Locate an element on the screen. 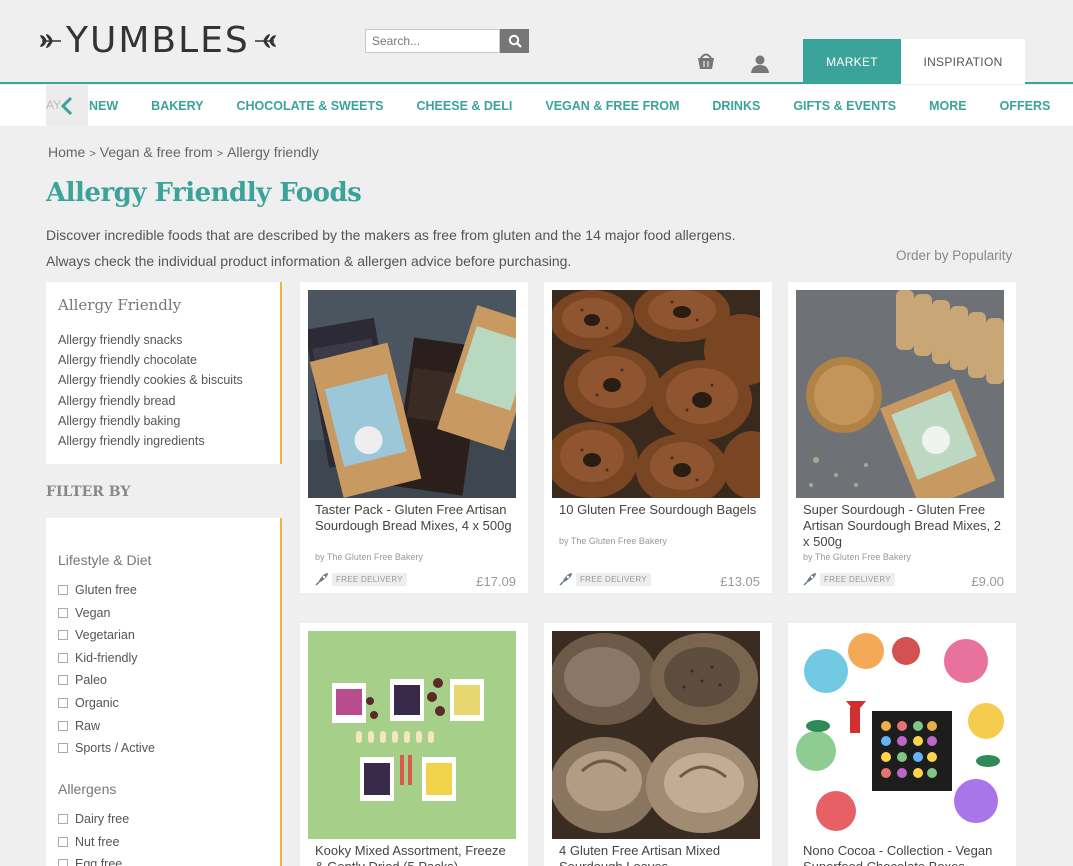  search-input is located at coordinates (432, 41).